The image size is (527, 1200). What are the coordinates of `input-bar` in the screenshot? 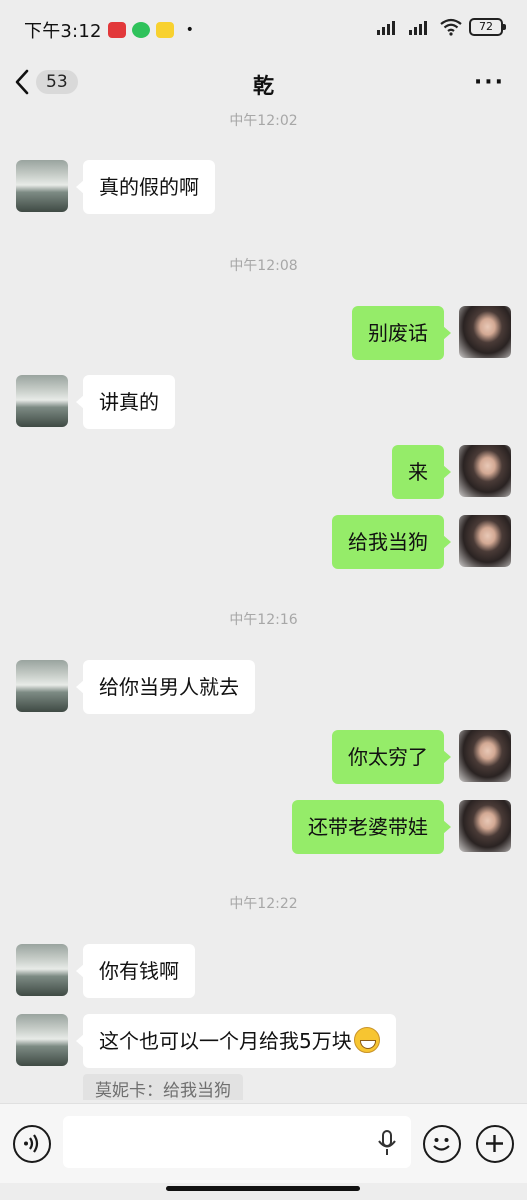 It's located at (263, 1143).